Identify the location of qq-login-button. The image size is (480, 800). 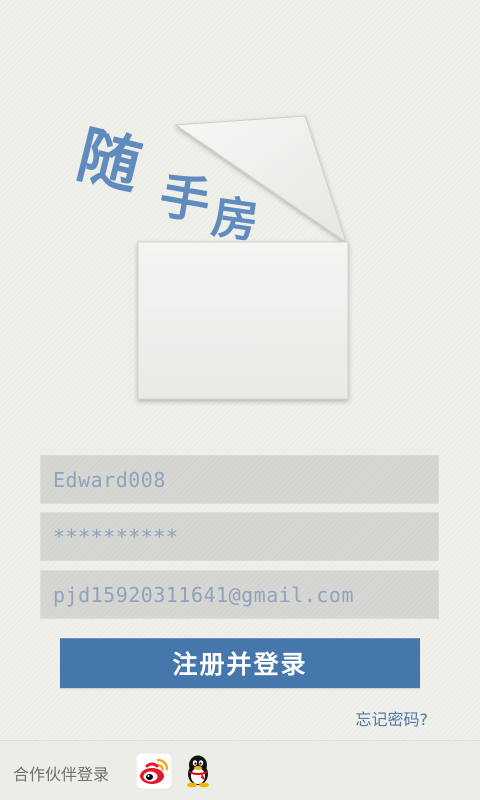
(198, 771).